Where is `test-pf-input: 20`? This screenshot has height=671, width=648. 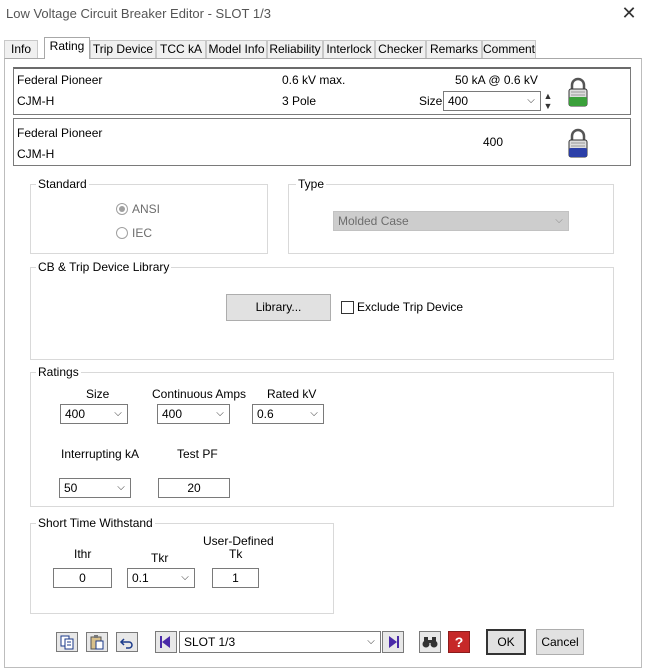 test-pf-input: 20 is located at coordinates (194, 488).